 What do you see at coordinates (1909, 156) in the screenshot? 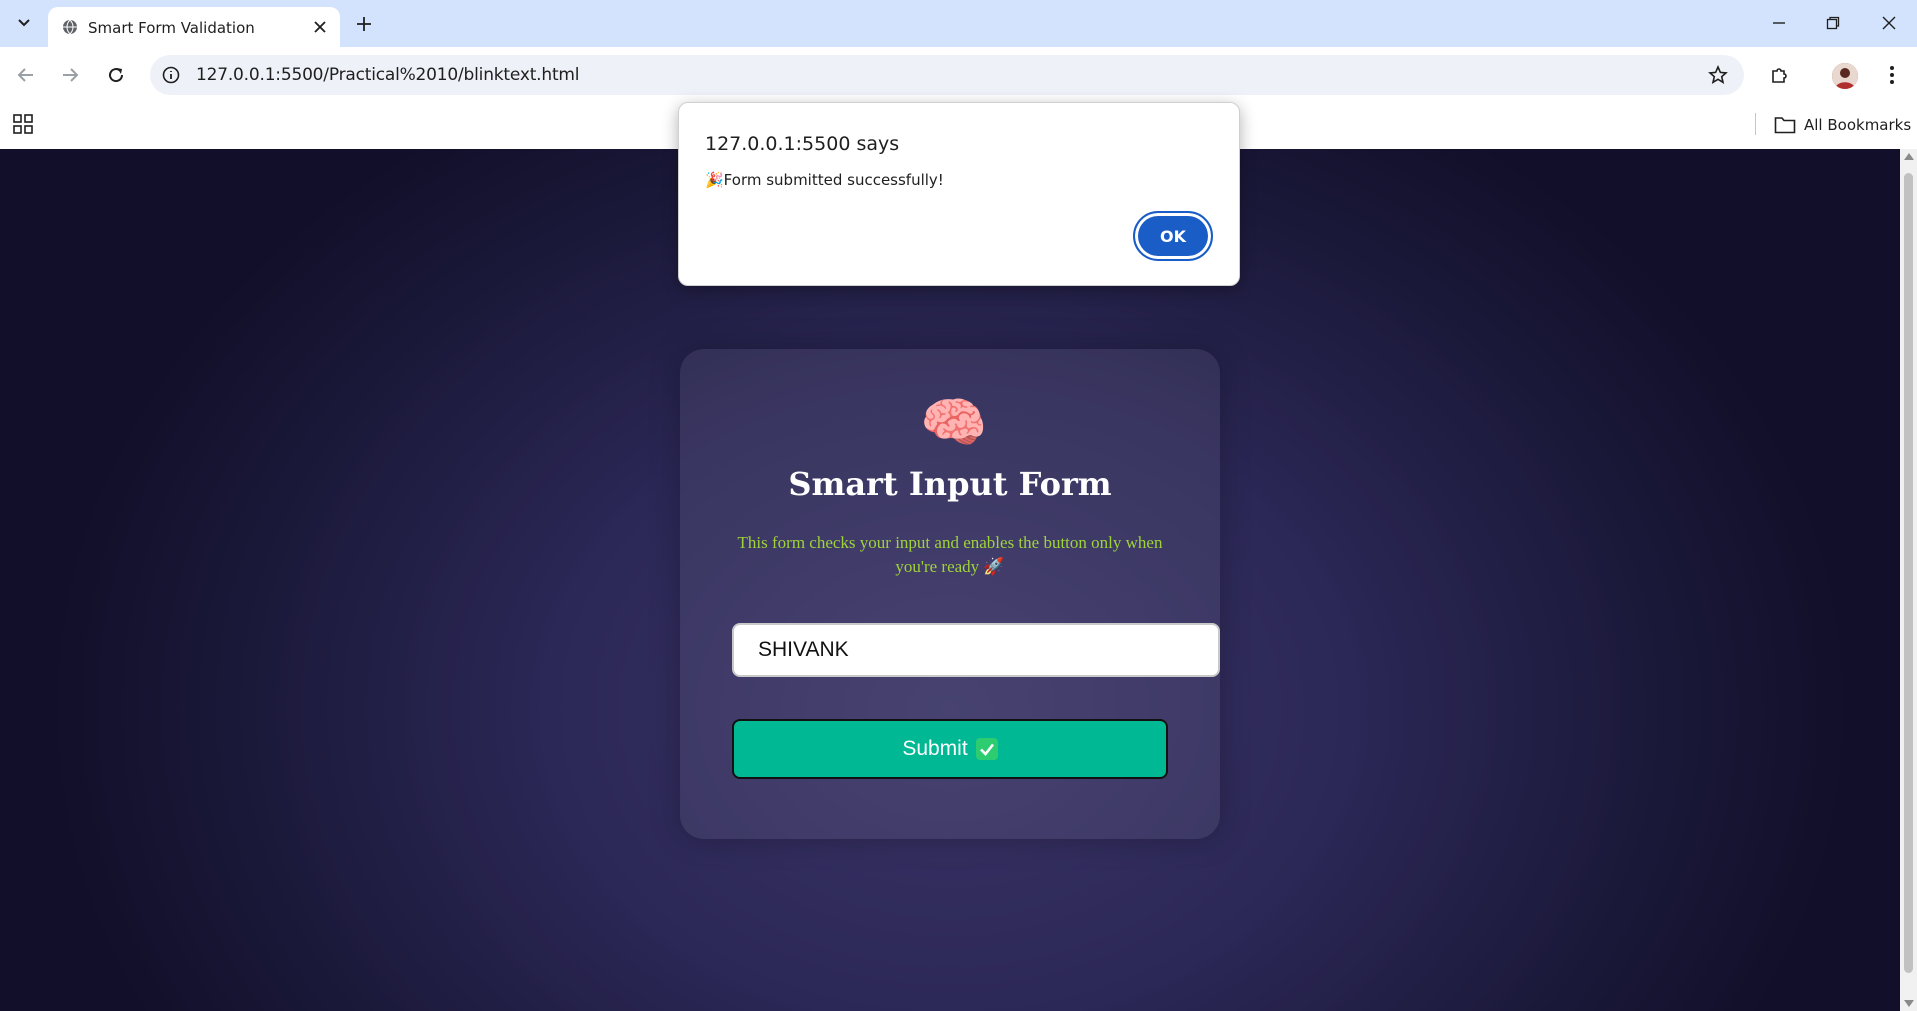
I see `scroll-up-arrow-icon` at bounding box center [1909, 156].